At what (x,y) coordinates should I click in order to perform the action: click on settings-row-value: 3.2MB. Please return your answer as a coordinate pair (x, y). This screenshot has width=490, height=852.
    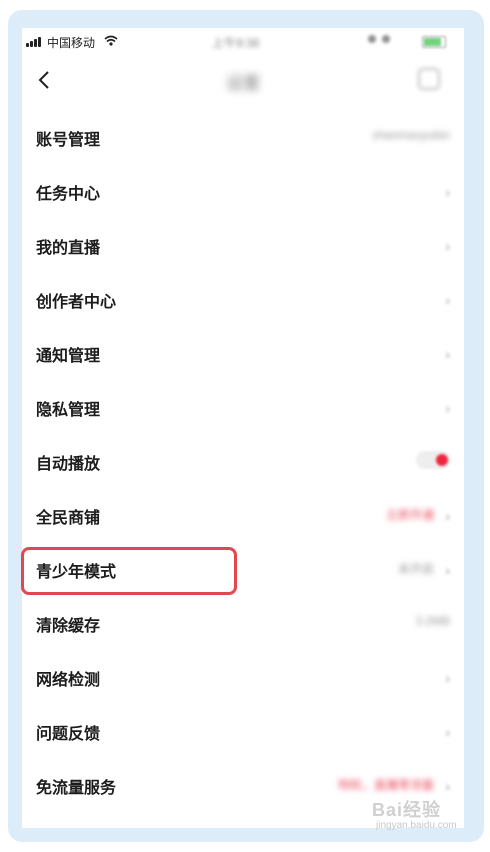
    Looking at the image, I should click on (432, 621).